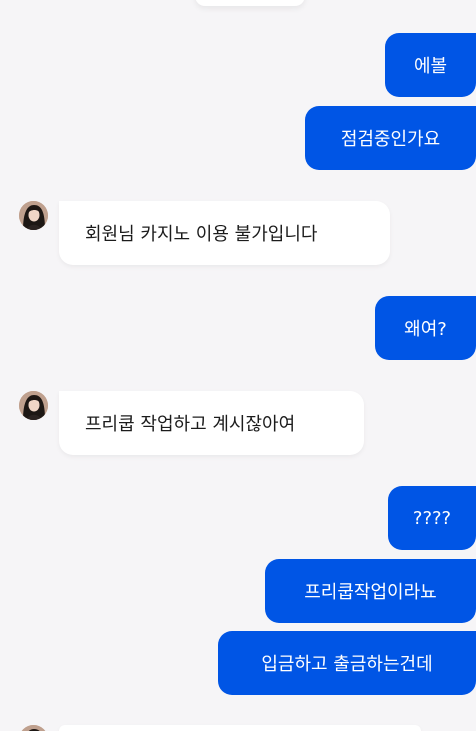 This screenshot has height=731, width=476. What do you see at coordinates (250, 3) in the screenshot?
I see `date-divider-pill` at bounding box center [250, 3].